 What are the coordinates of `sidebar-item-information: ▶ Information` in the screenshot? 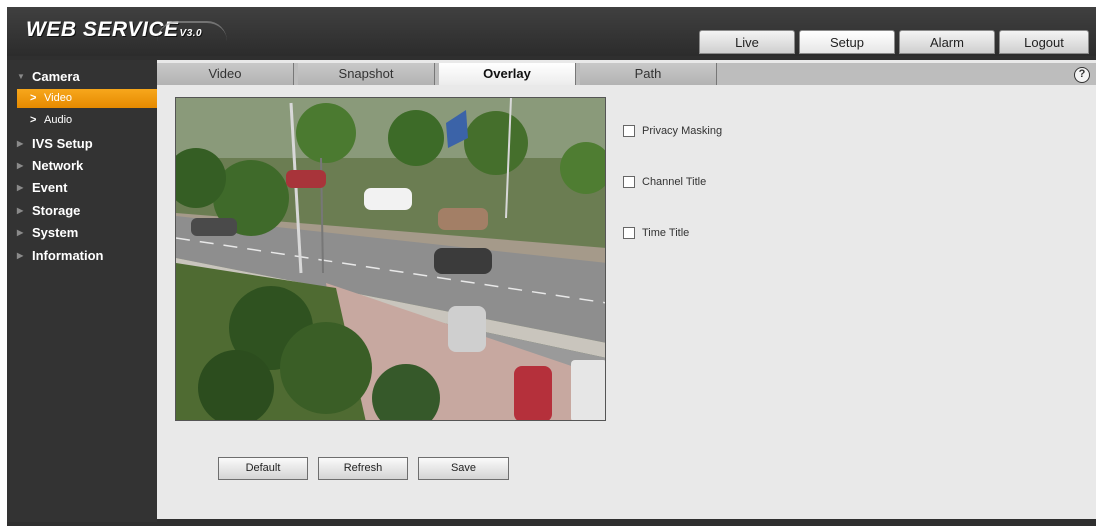 It's located at (82, 255).